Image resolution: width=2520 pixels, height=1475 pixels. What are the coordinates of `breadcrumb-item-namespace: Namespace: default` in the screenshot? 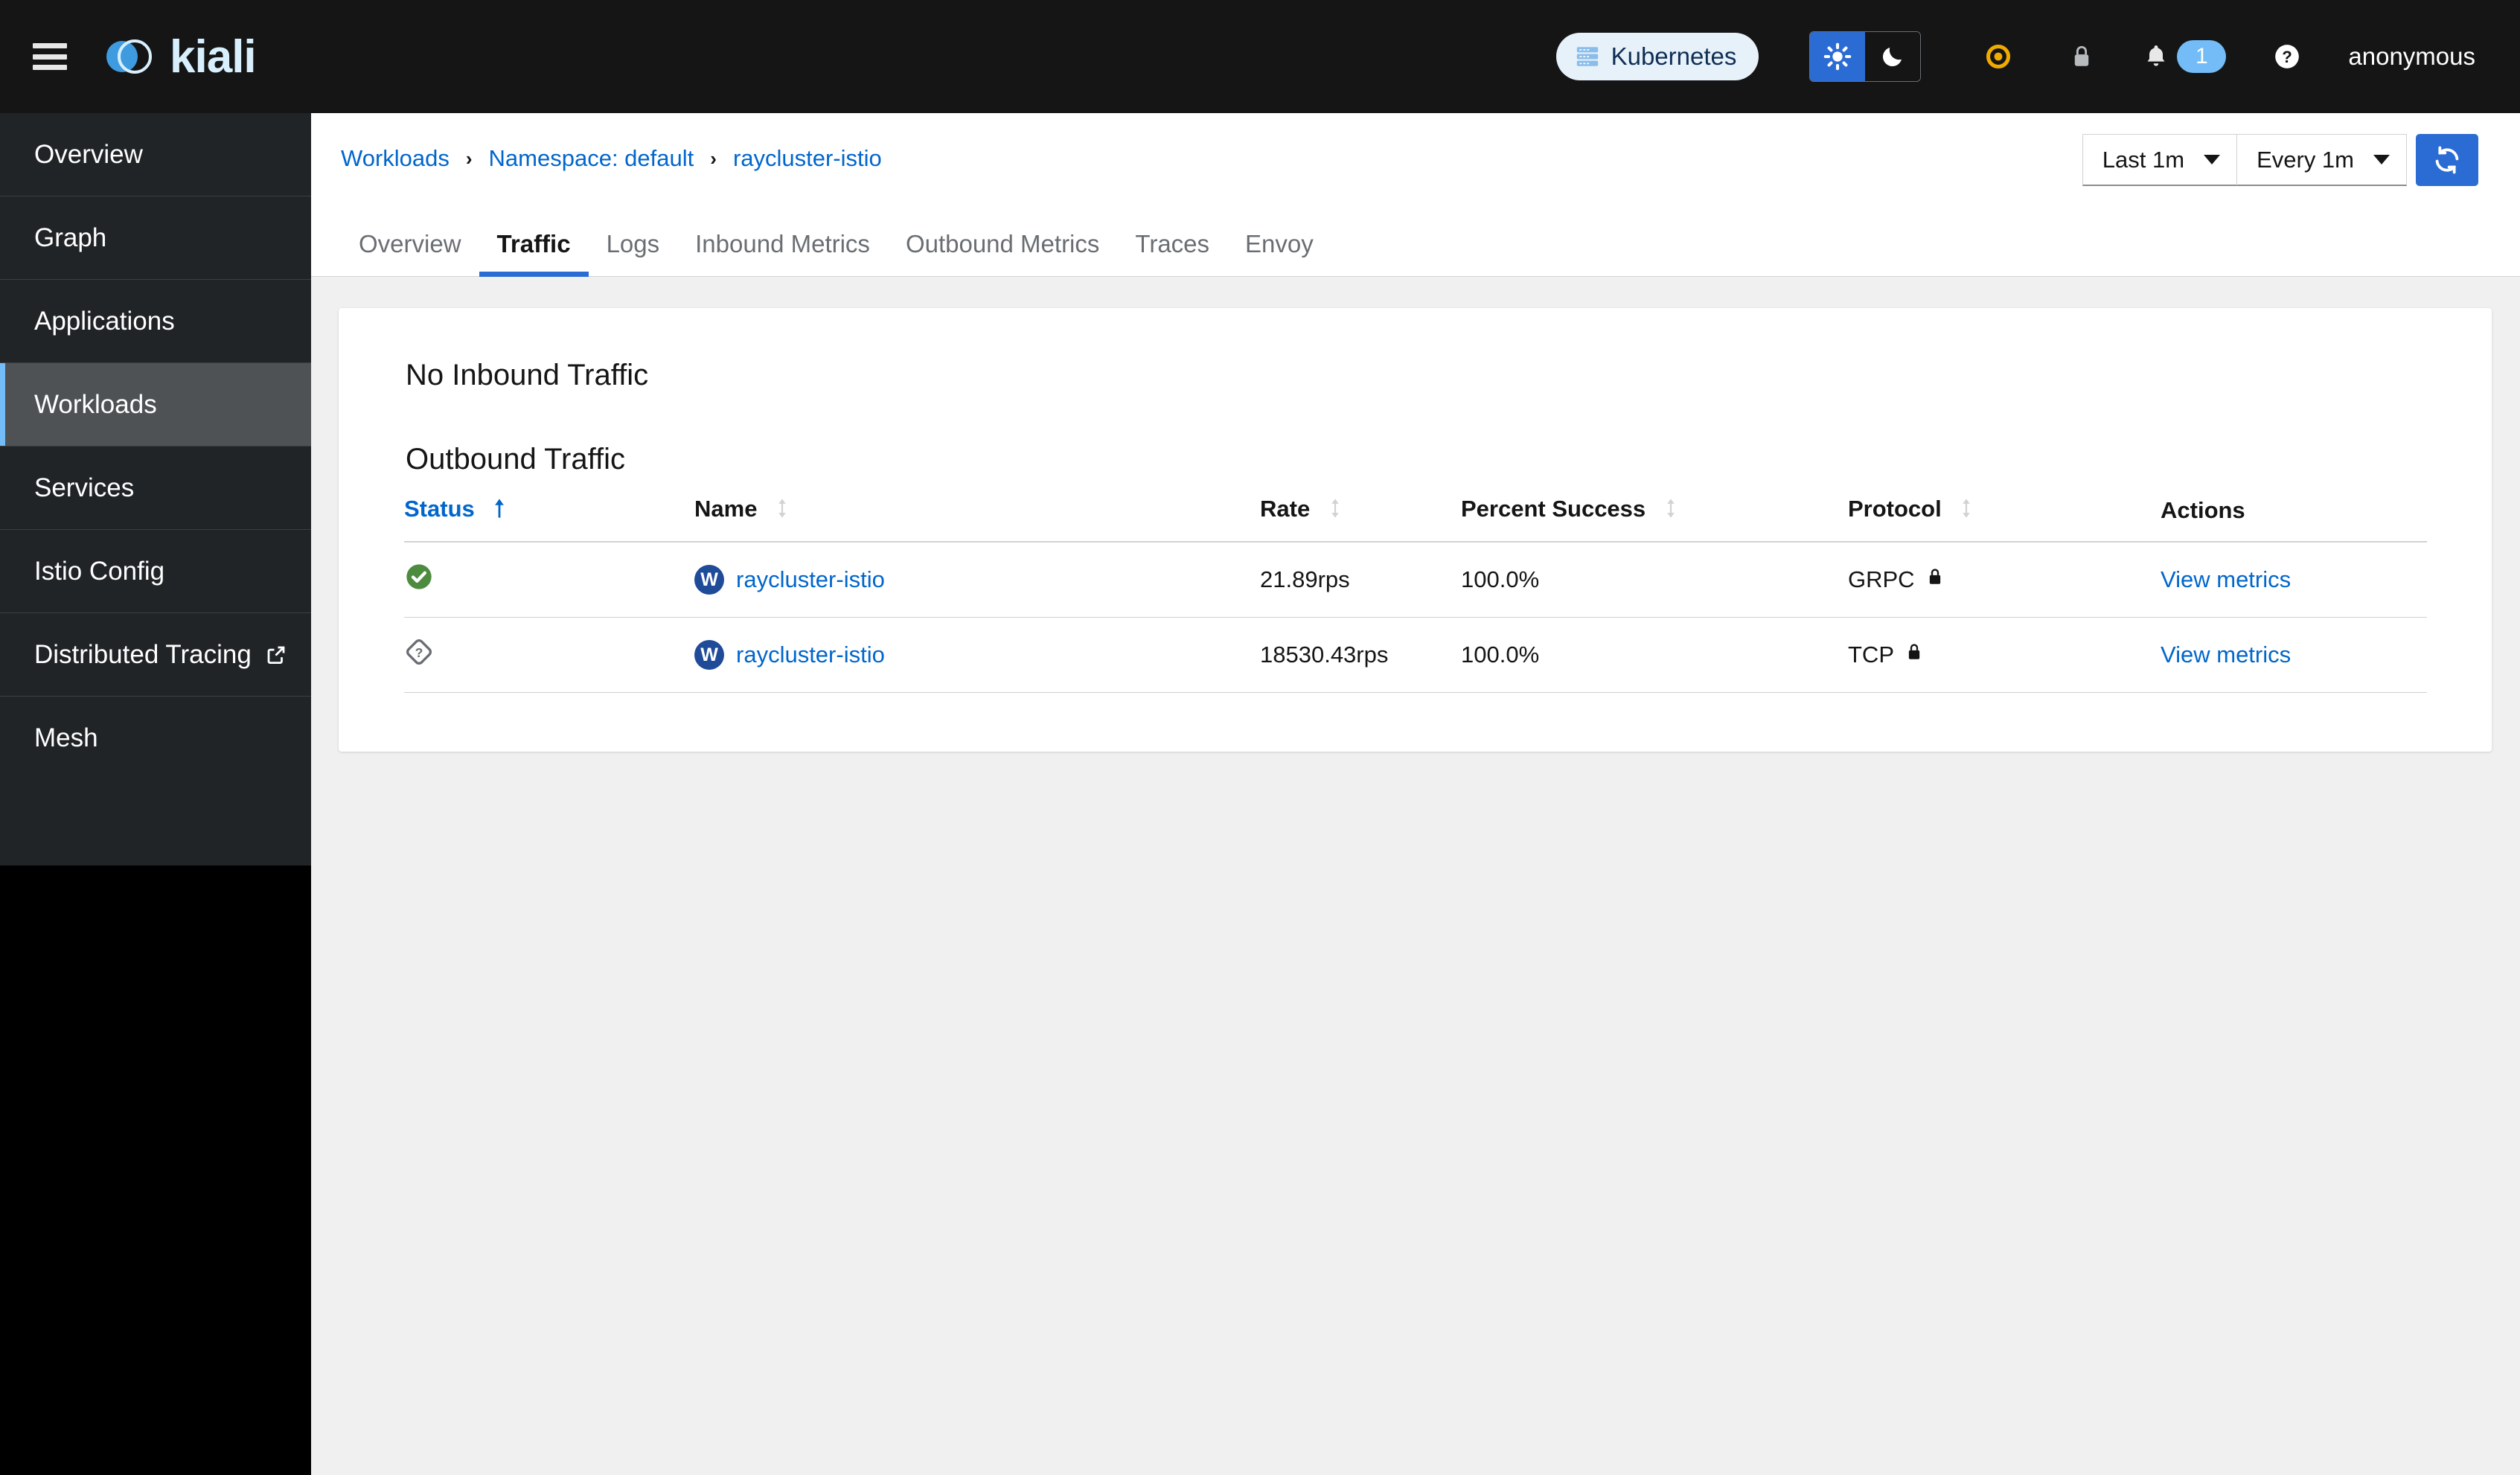 It's located at (591, 158).